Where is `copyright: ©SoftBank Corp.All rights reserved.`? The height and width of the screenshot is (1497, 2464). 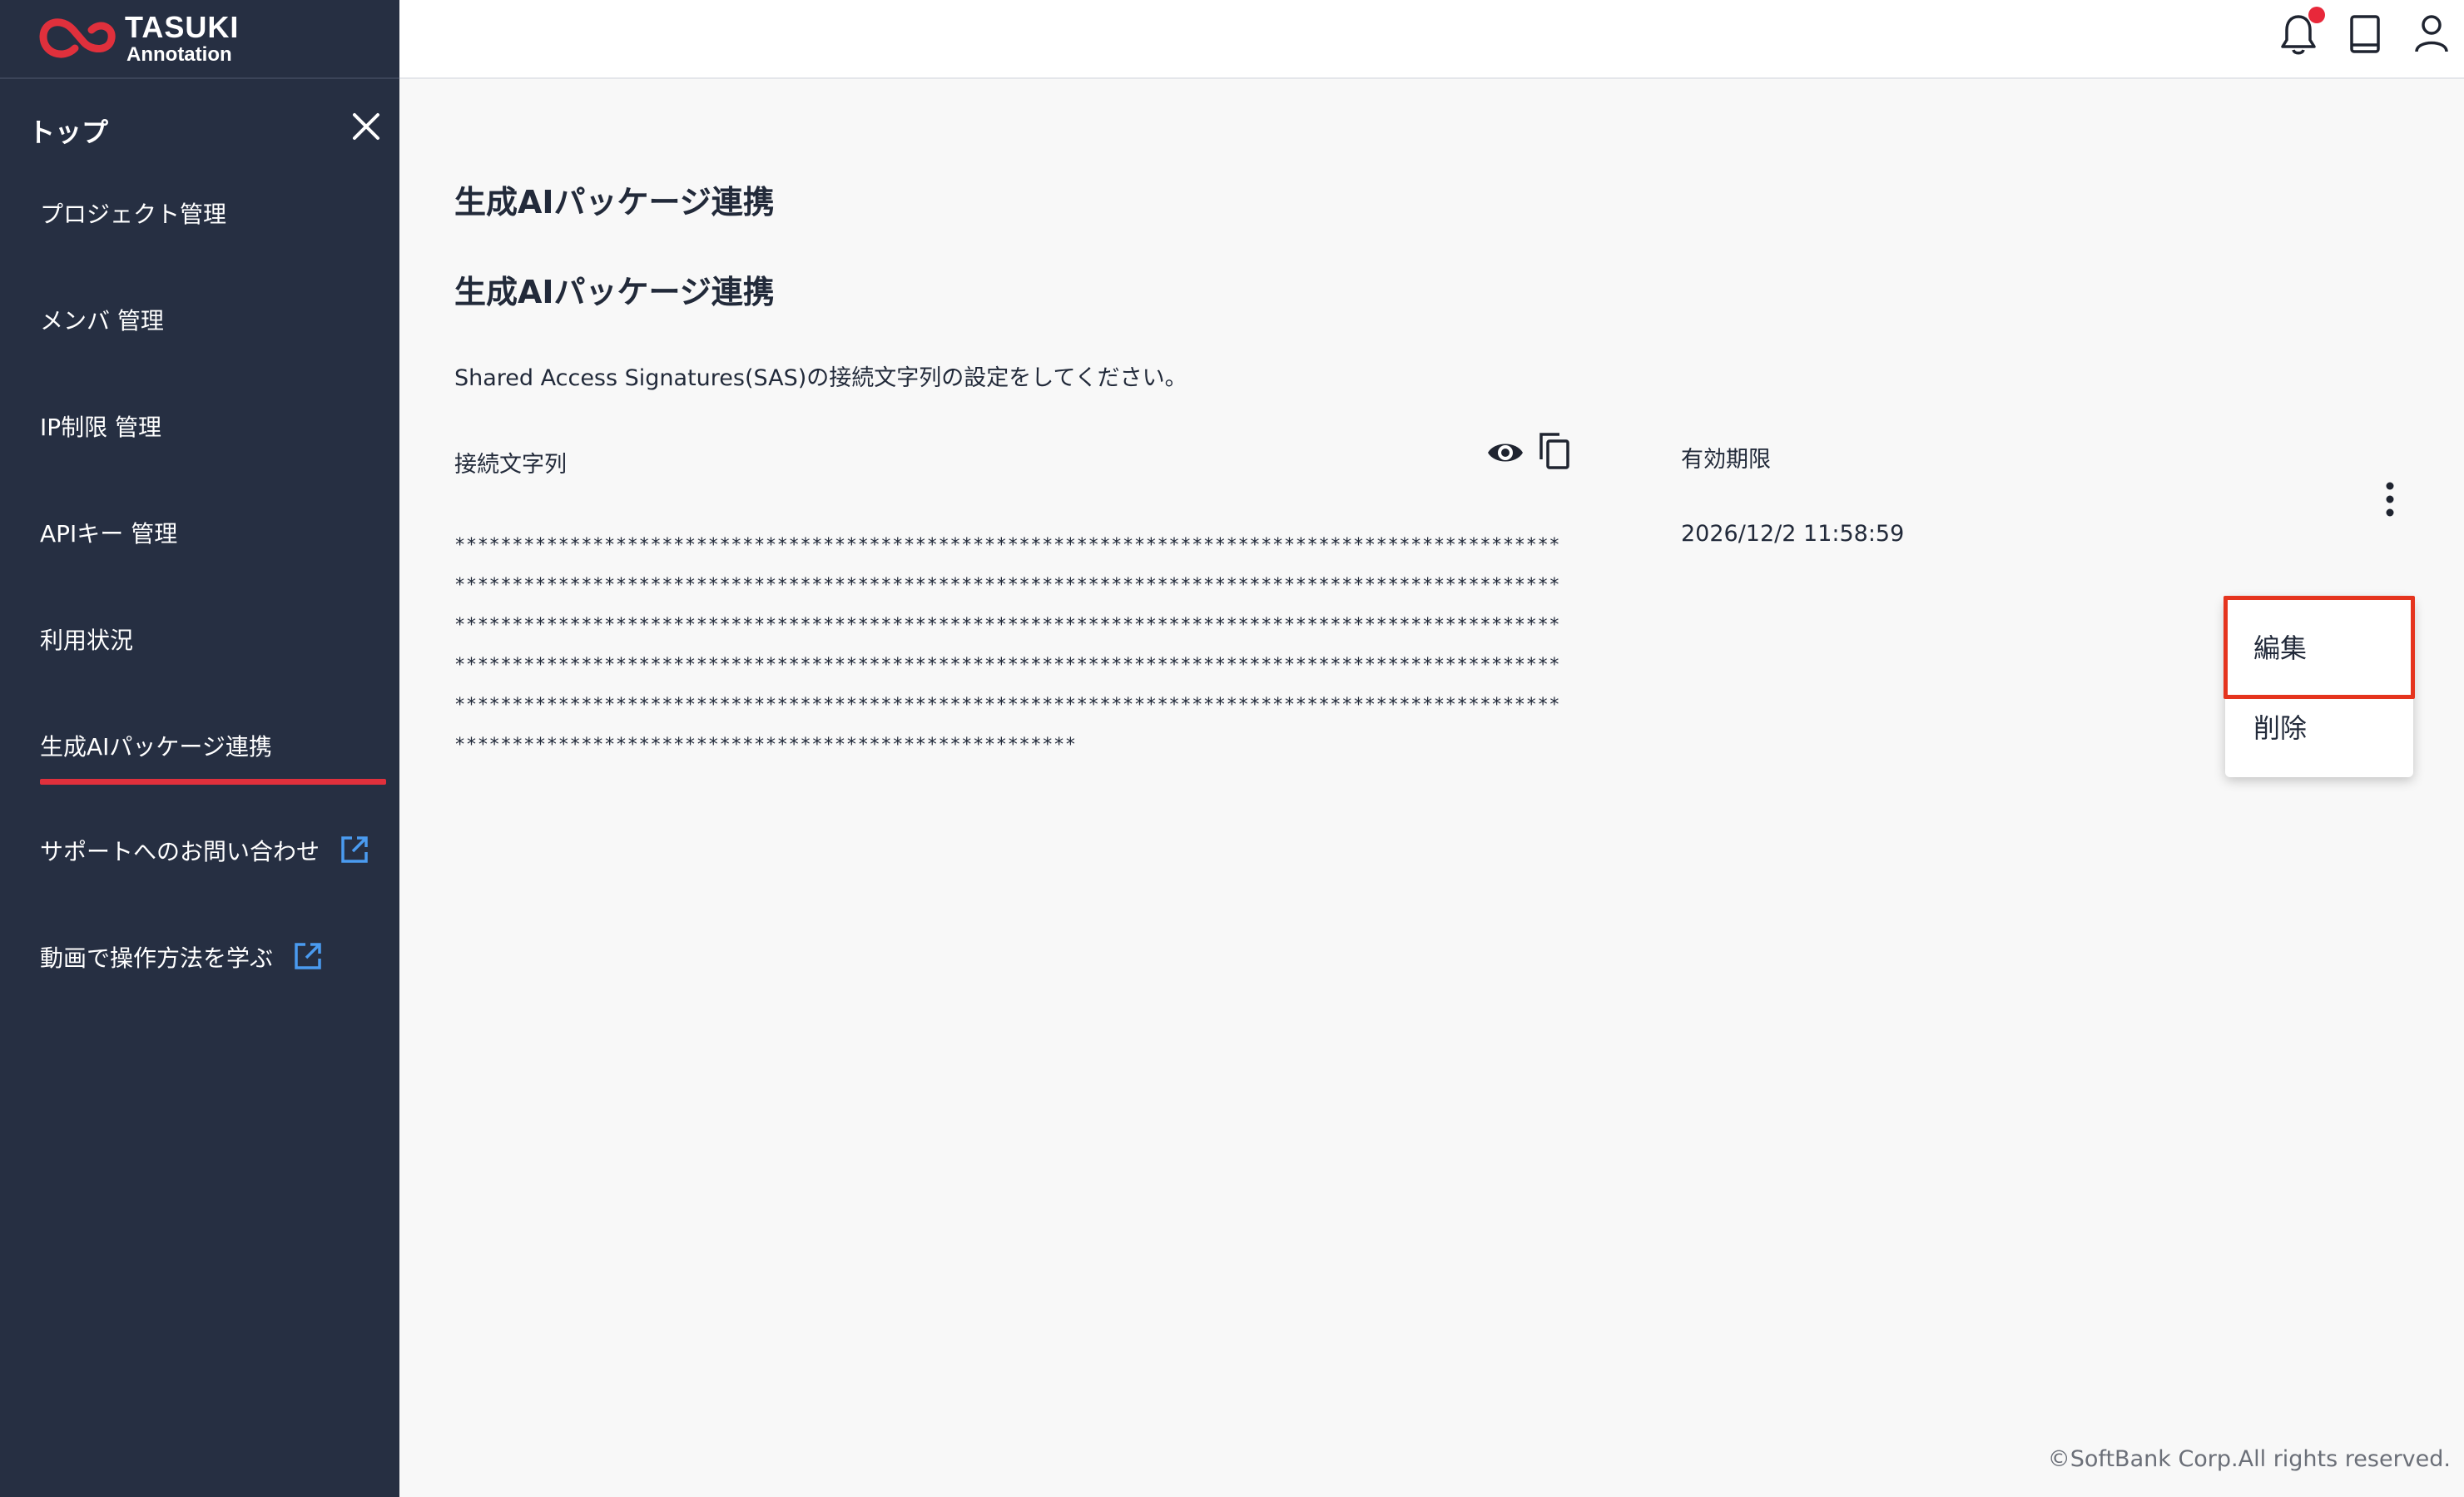
copyright: ©SoftBank Corp.All rights reserved. is located at coordinates (2249, 1459).